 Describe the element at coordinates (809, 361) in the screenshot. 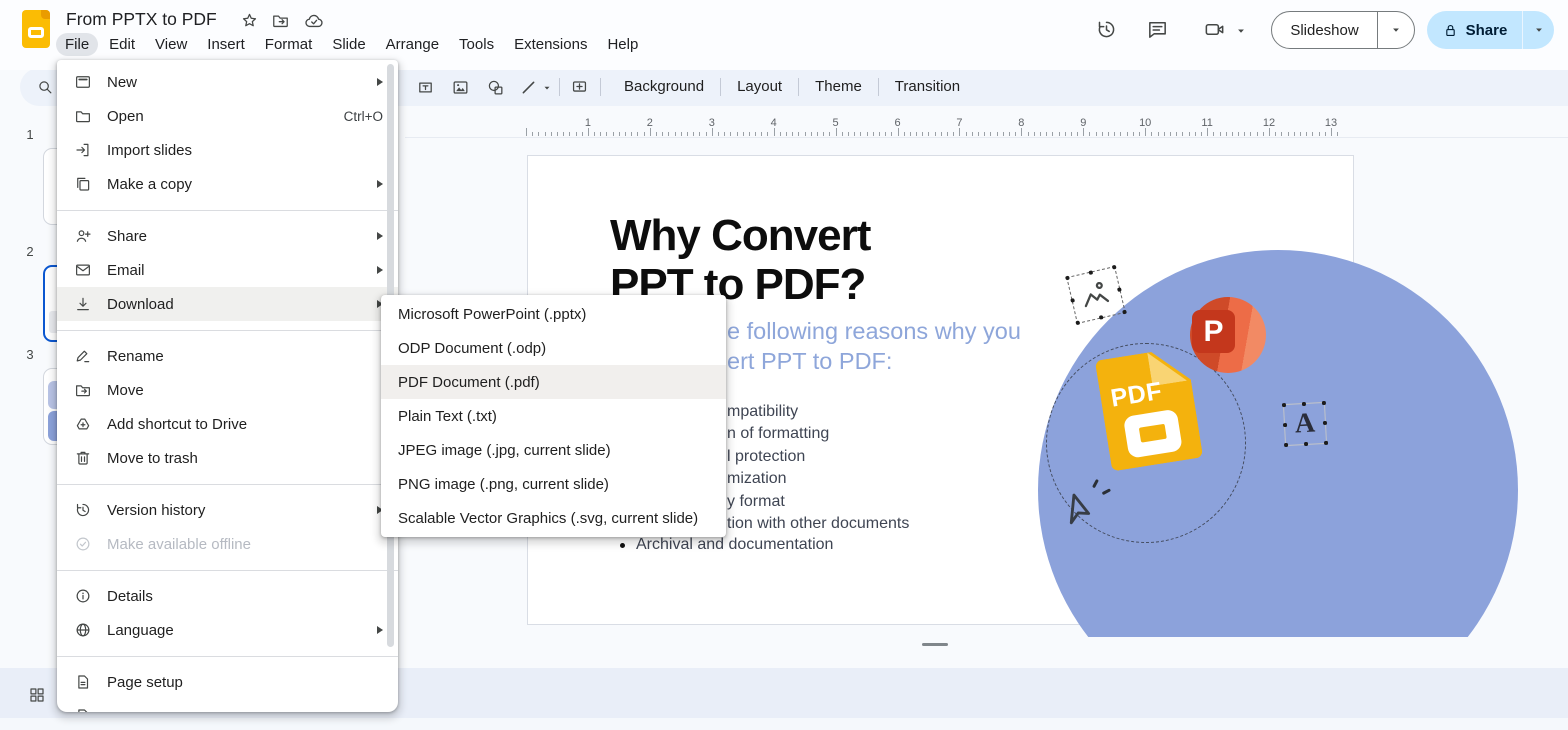

I see `slide-subtitle-fragment: ert PPT to PDF:` at that location.